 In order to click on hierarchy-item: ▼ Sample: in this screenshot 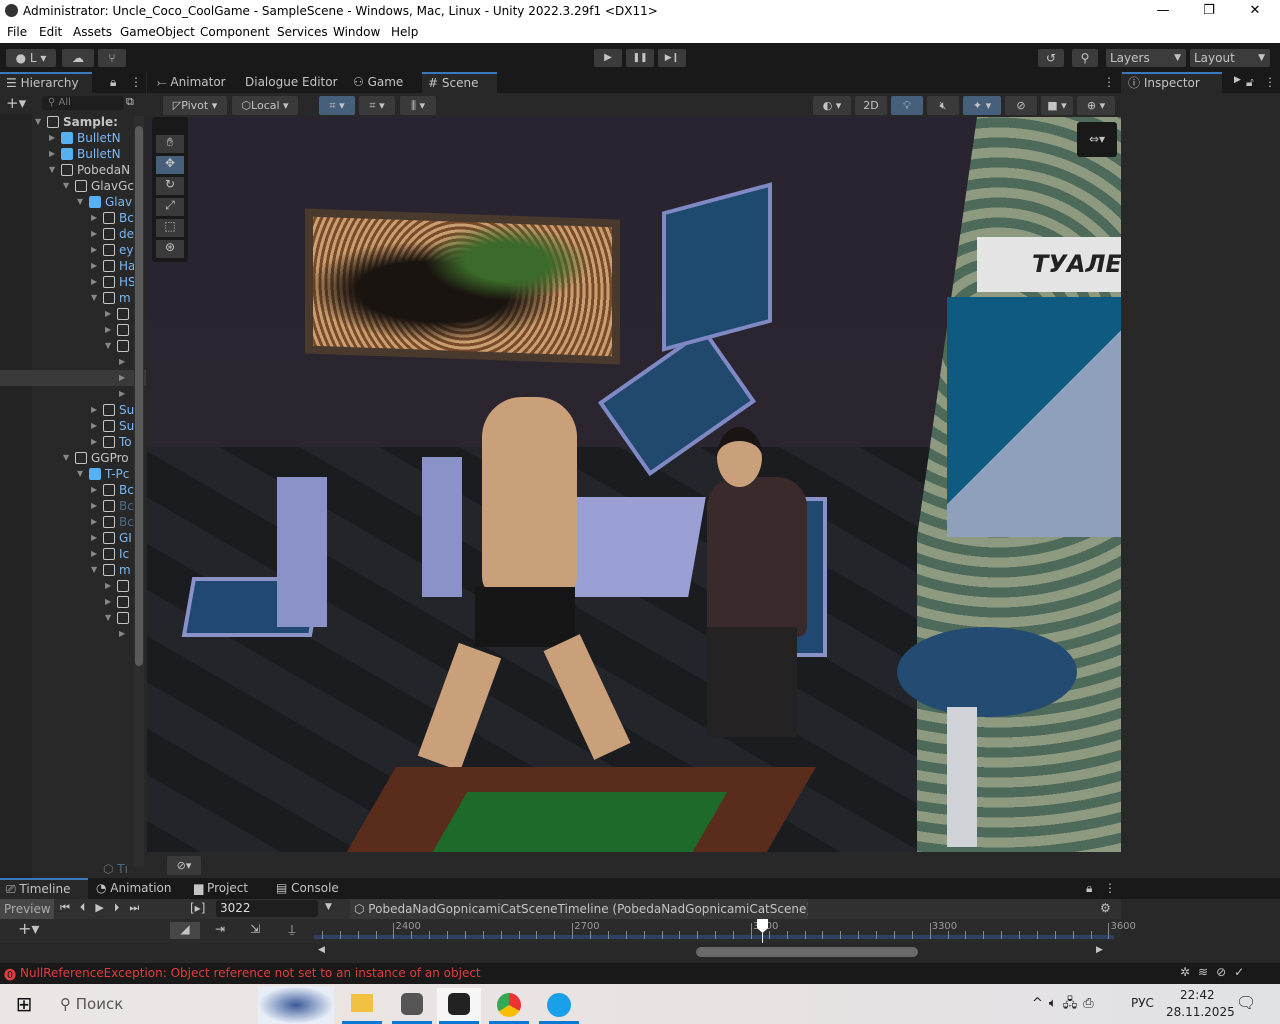, I will do `click(73, 122)`.